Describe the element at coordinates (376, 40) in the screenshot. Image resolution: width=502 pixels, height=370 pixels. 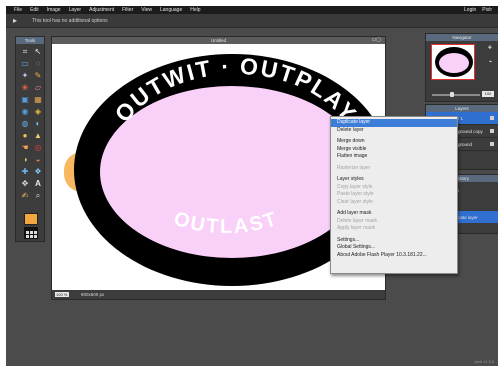
I see `window-controls-icon: ▭▢` at that location.